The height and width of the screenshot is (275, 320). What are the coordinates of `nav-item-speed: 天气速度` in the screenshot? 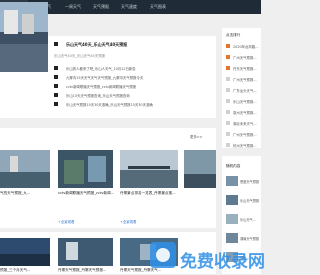 It's located at (129, 7).